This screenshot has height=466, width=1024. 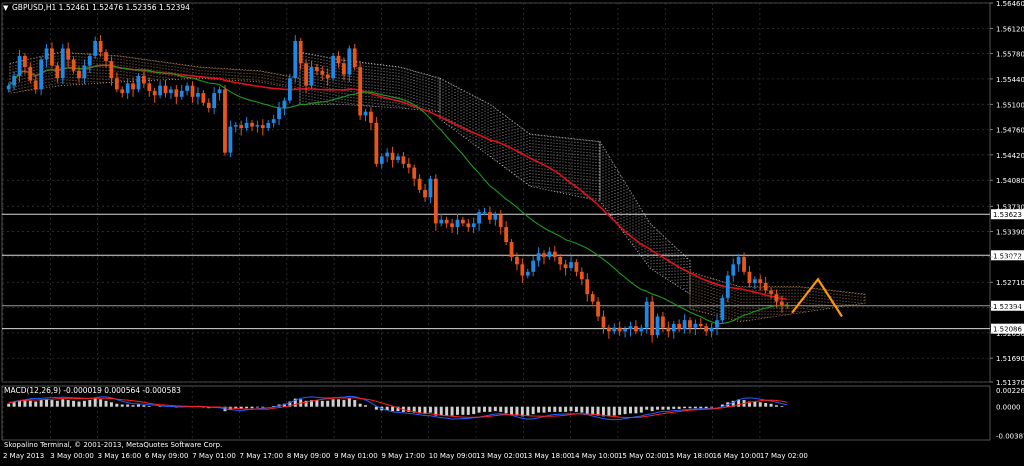 What do you see at coordinates (1010, 233) in the screenshot?
I see `price-tick-label: 1.53390` at bounding box center [1010, 233].